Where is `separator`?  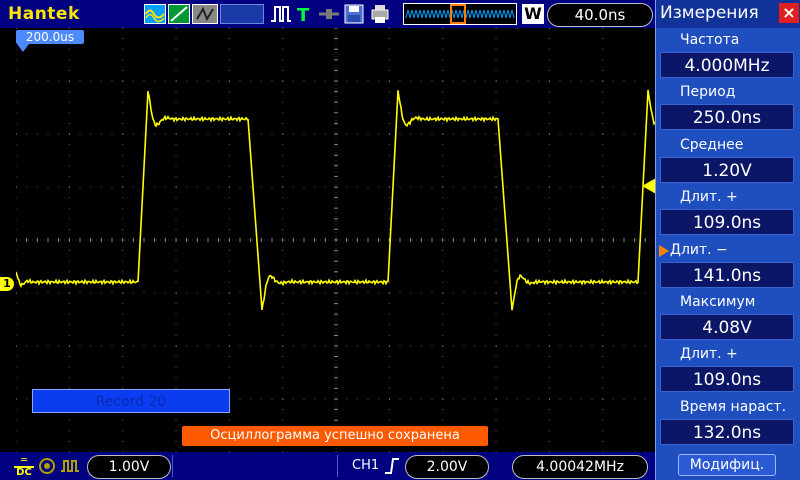 separator is located at coordinates (255, 466).